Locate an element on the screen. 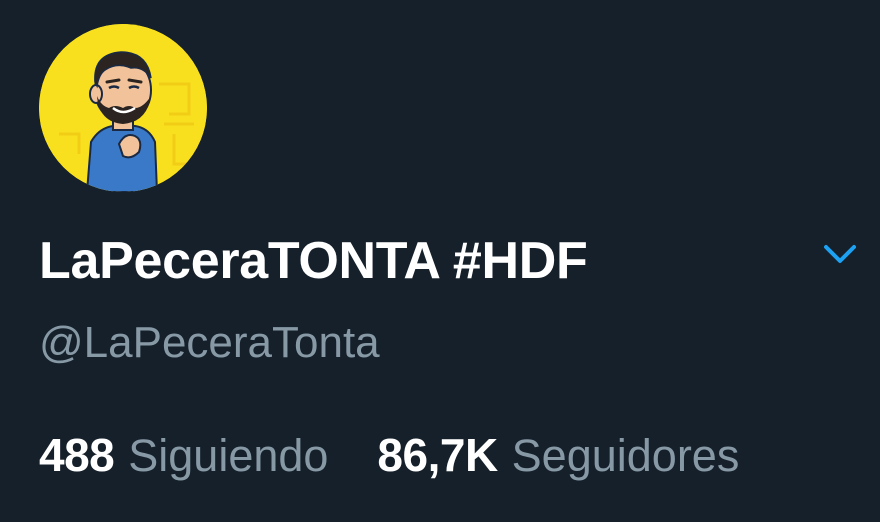 This screenshot has width=880, height=522. followers-count: 86,7K is located at coordinates (437, 455).